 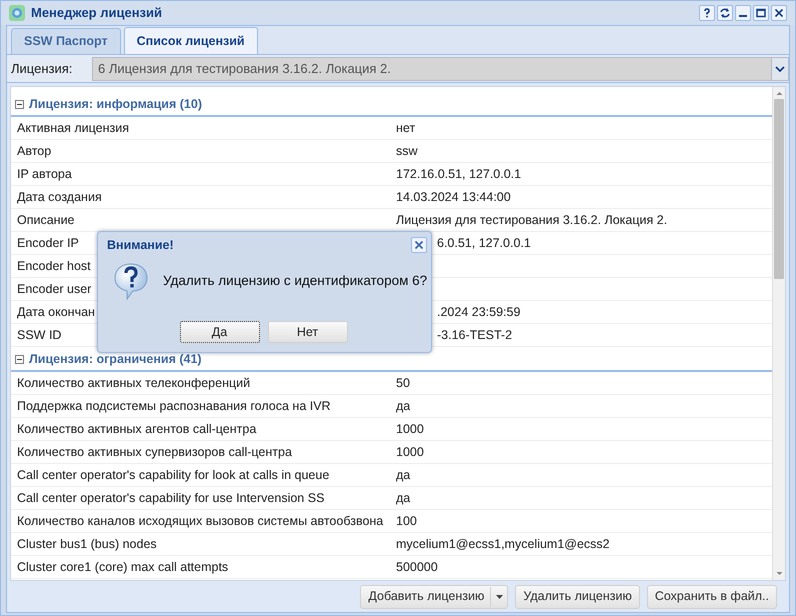 What do you see at coordinates (406, 128) in the screenshot?
I see `row-value: нет` at bounding box center [406, 128].